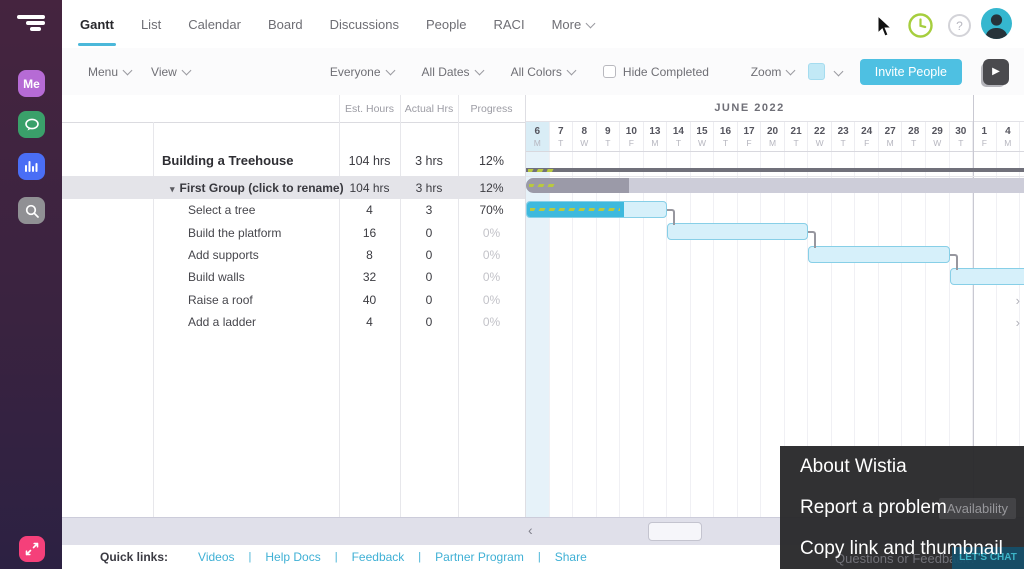  Describe the element at coordinates (97, 31) in the screenshot. I see `tab-gantt: Gantt` at that location.